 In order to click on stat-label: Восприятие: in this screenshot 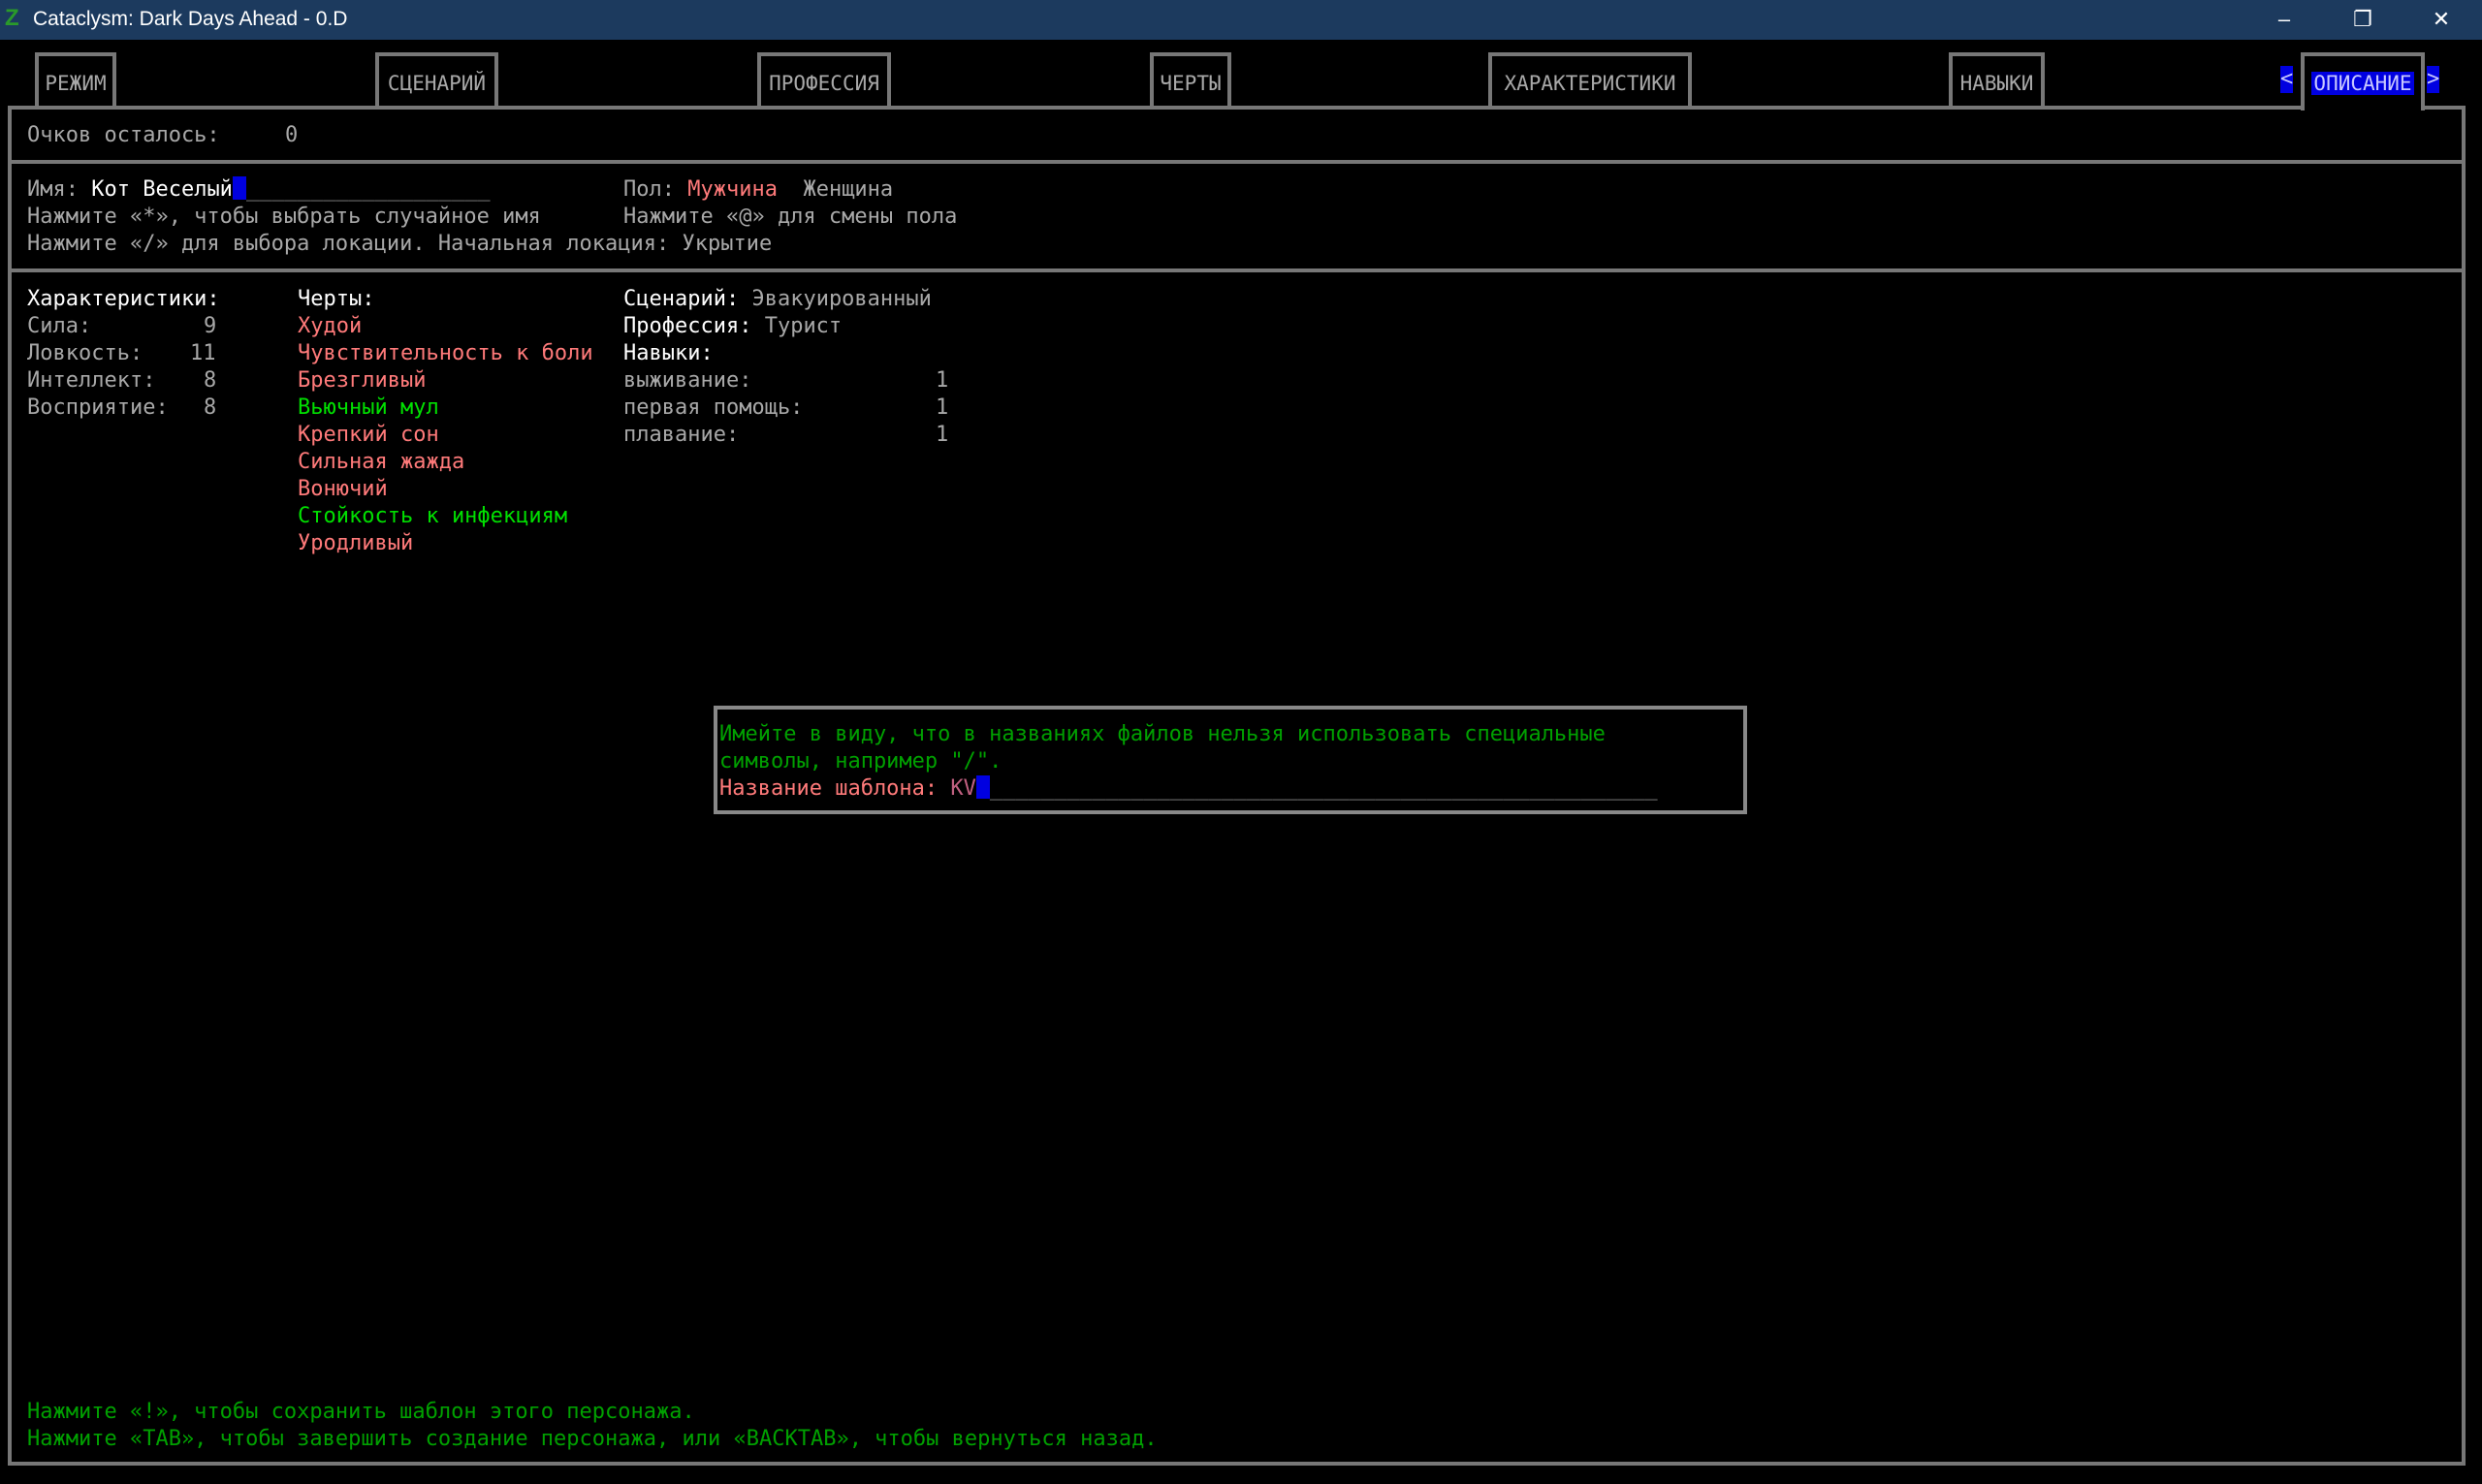, I will do `click(98, 407)`.